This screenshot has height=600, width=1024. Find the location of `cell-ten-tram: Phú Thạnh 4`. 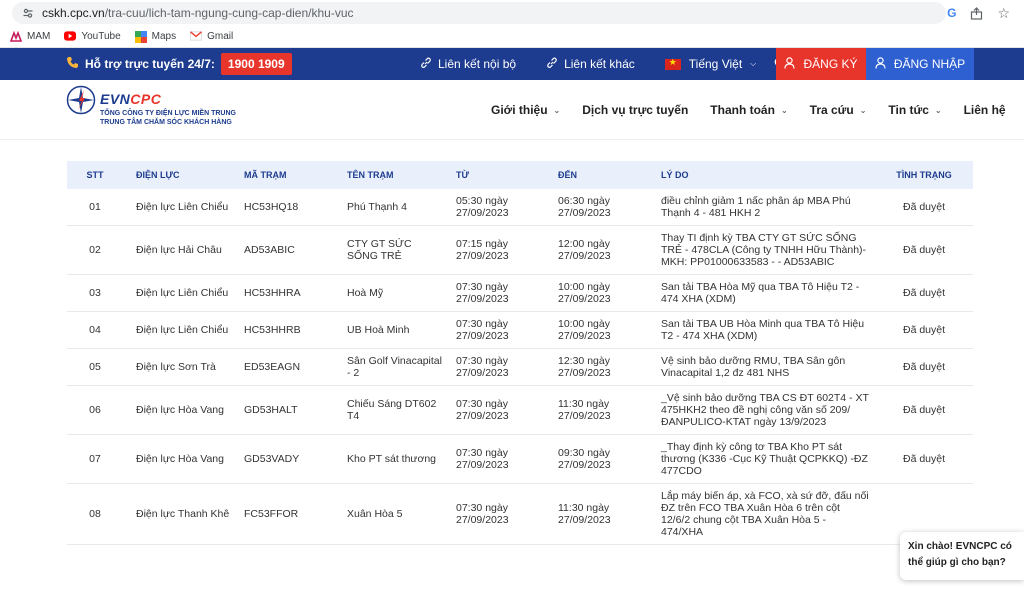

cell-ten-tram: Phú Thạnh 4 is located at coordinates (395, 207).